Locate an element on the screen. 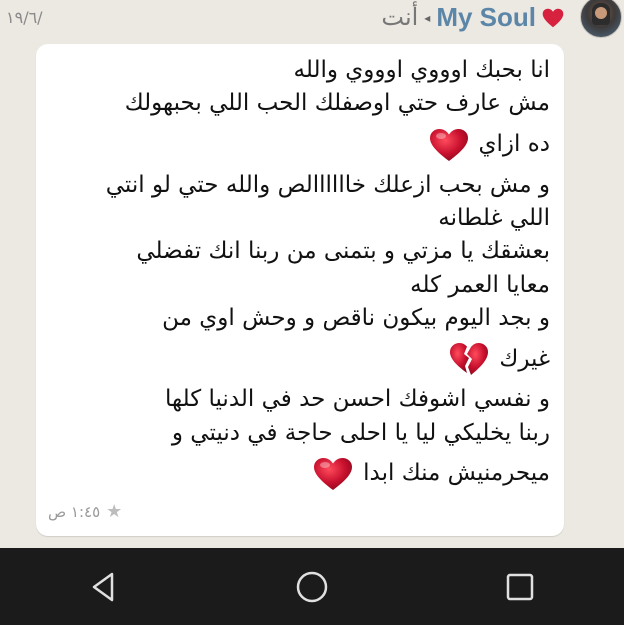  heart-icon is located at coordinates (553, 17).